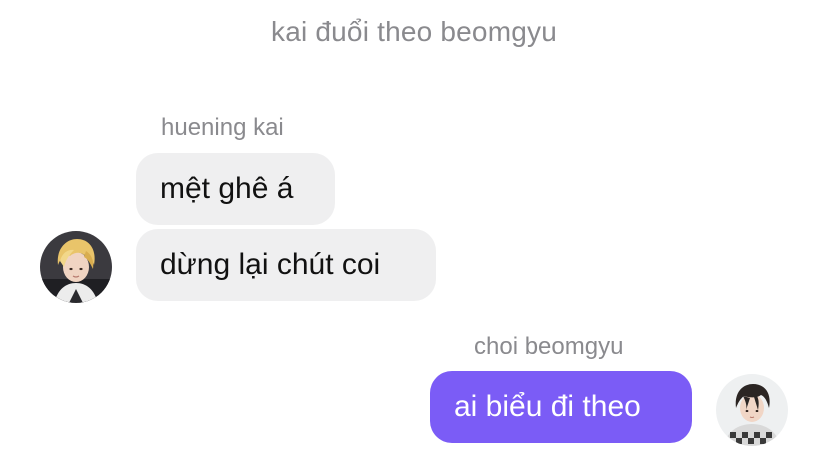 The image size is (828, 464). I want to click on sender-name-huening-kai: huening kai, so click(222, 127).